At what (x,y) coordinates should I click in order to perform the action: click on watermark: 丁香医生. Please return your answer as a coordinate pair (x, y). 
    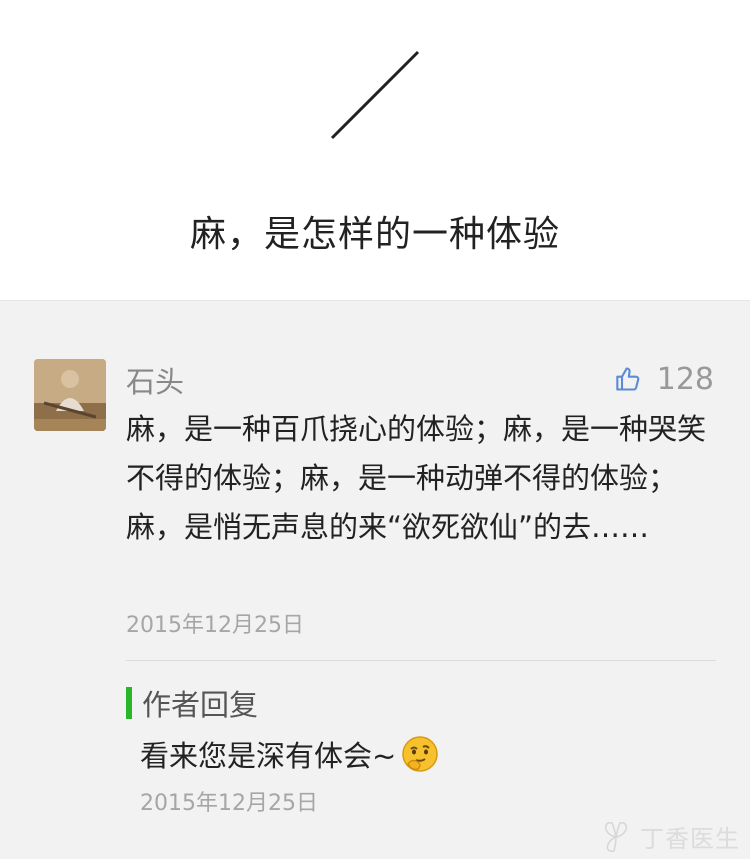
    Looking at the image, I should click on (668, 836).